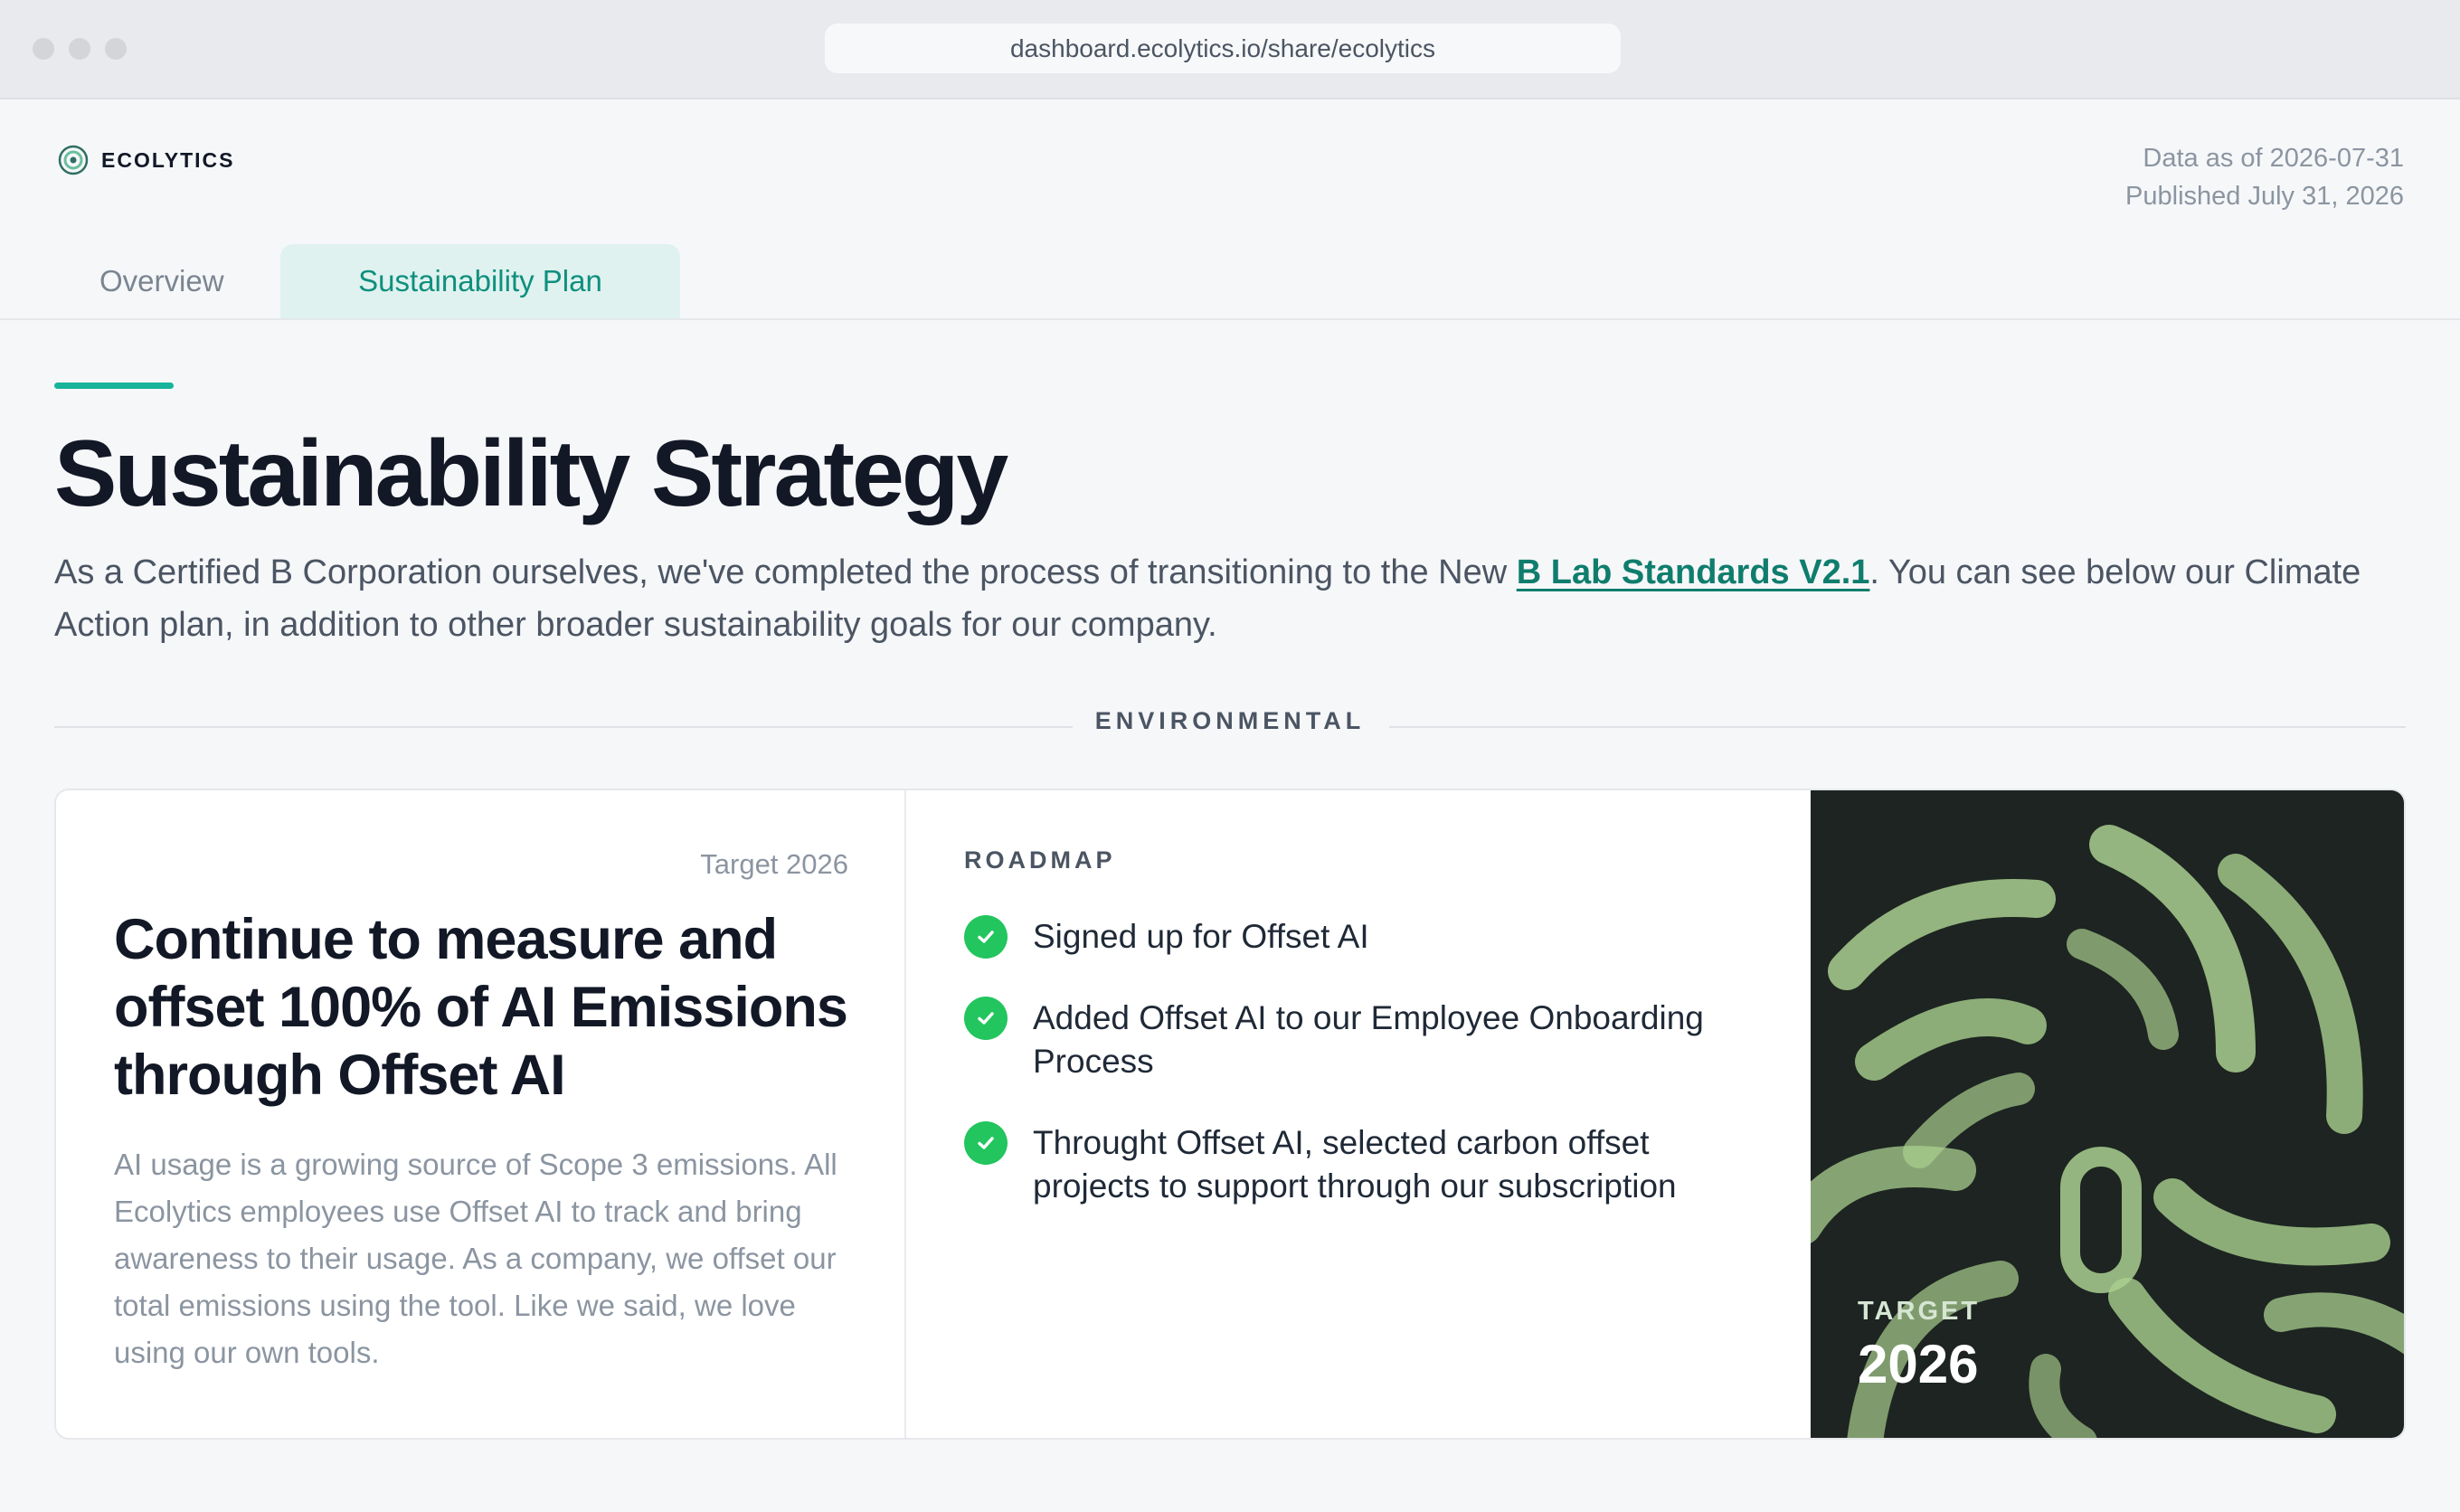  I want to click on address-bar-url: dashboard.ecolytics.io/share/ecolytics, so click(1222, 47).